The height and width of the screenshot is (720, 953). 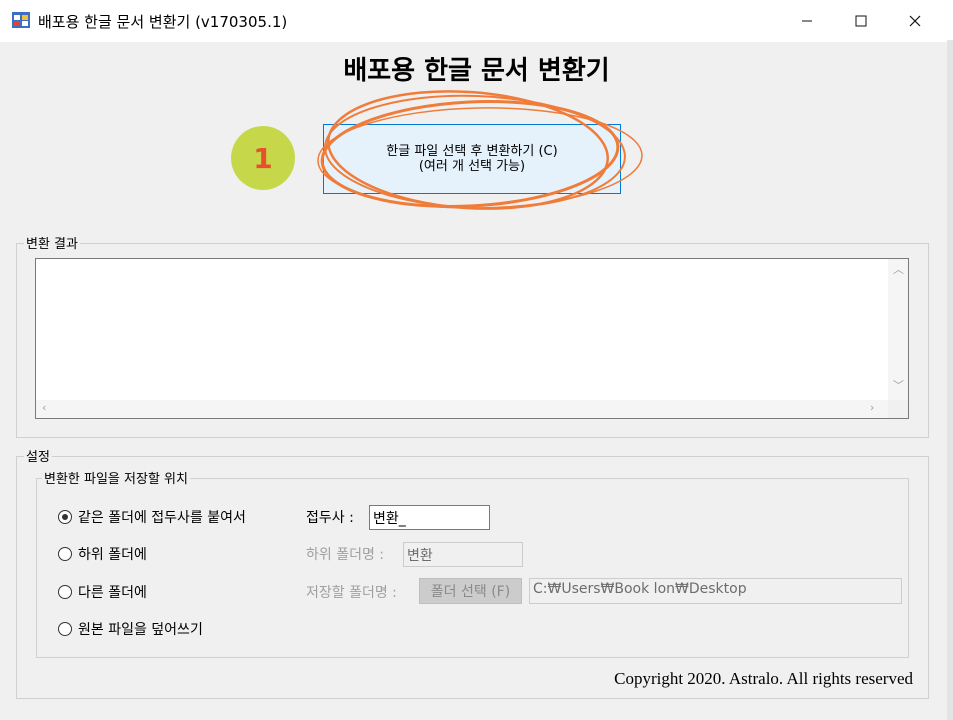 What do you see at coordinates (715, 591) in the screenshot?
I see `save-folder-path-input: C:₩Users₩Book lon₩Desktop` at bounding box center [715, 591].